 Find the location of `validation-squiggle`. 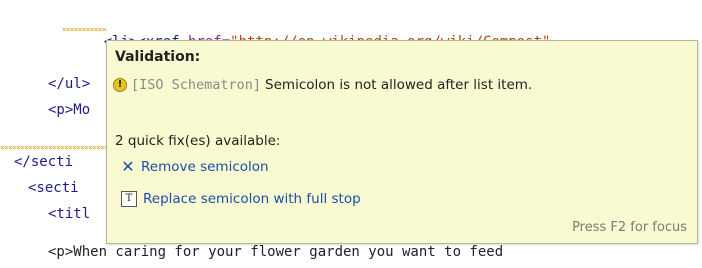

validation-squiggle is located at coordinates (84, 29).